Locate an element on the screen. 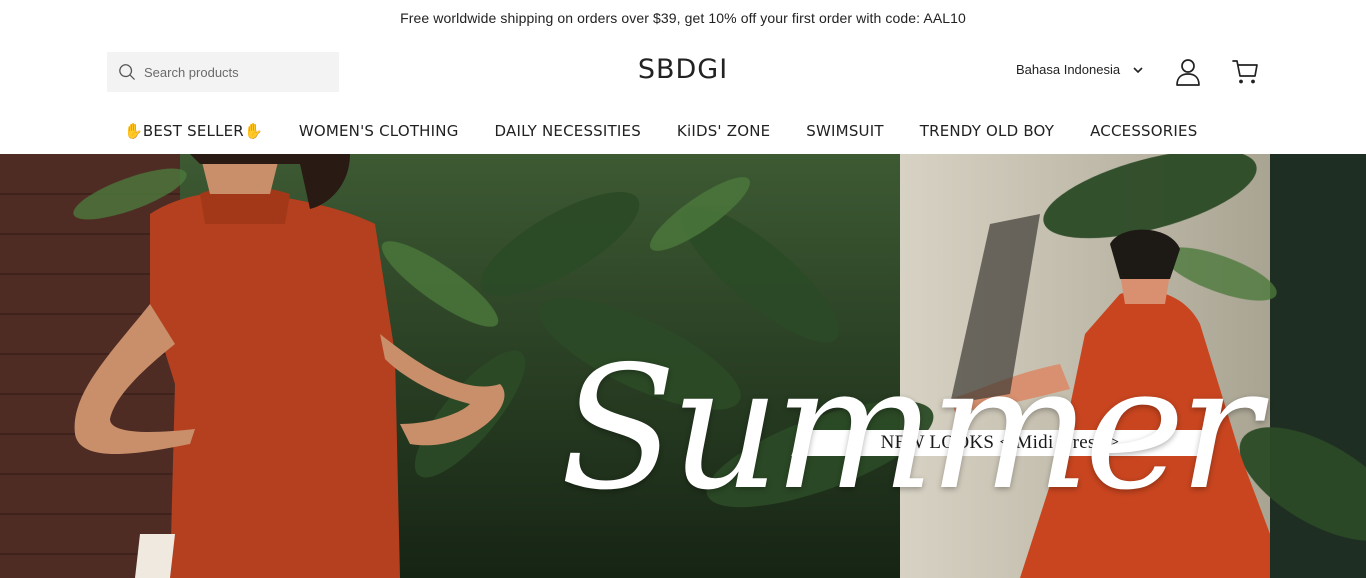  language-label: Bahasa Indonesia is located at coordinates (1068, 69).